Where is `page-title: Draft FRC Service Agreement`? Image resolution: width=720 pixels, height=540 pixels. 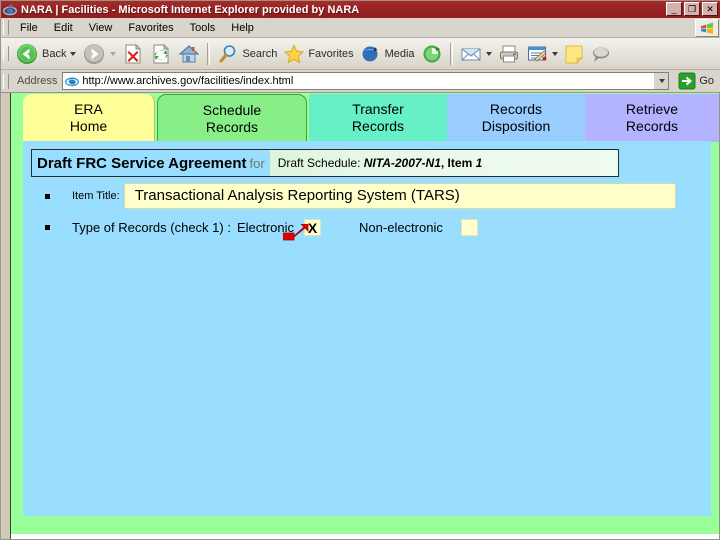
page-title: Draft FRC Service Agreement is located at coordinates (141, 163).